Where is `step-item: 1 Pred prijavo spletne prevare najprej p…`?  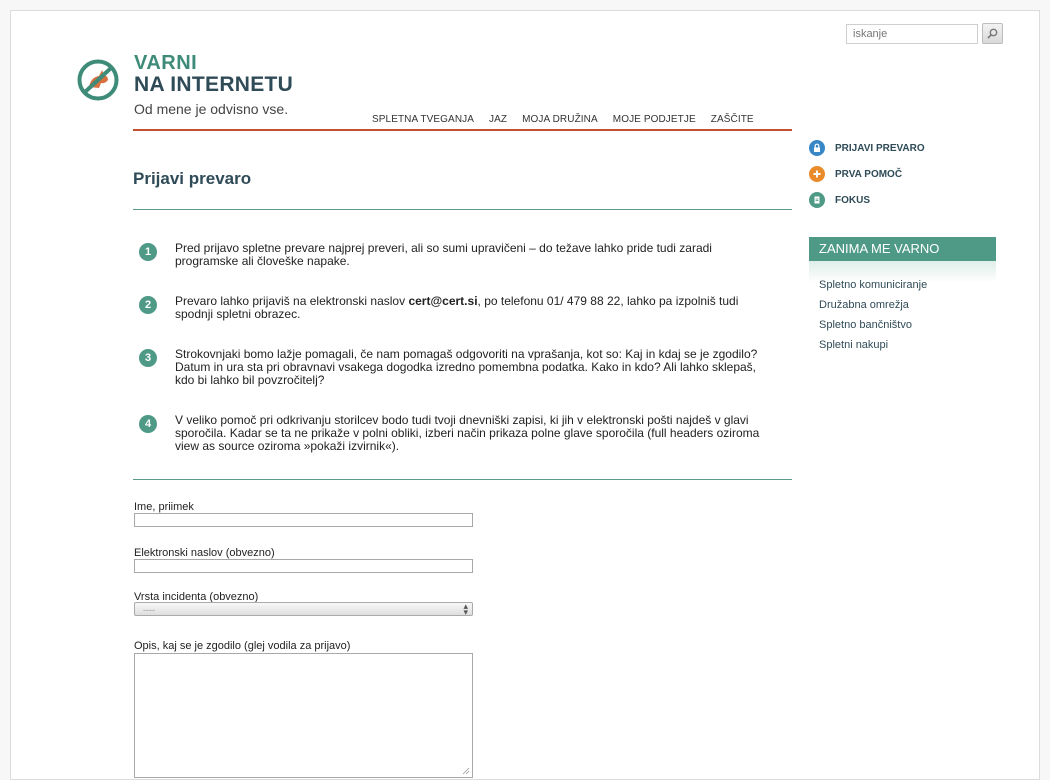
step-item: 1 Pred prijavo spletne prevare najprej p… is located at coordinates (449, 255).